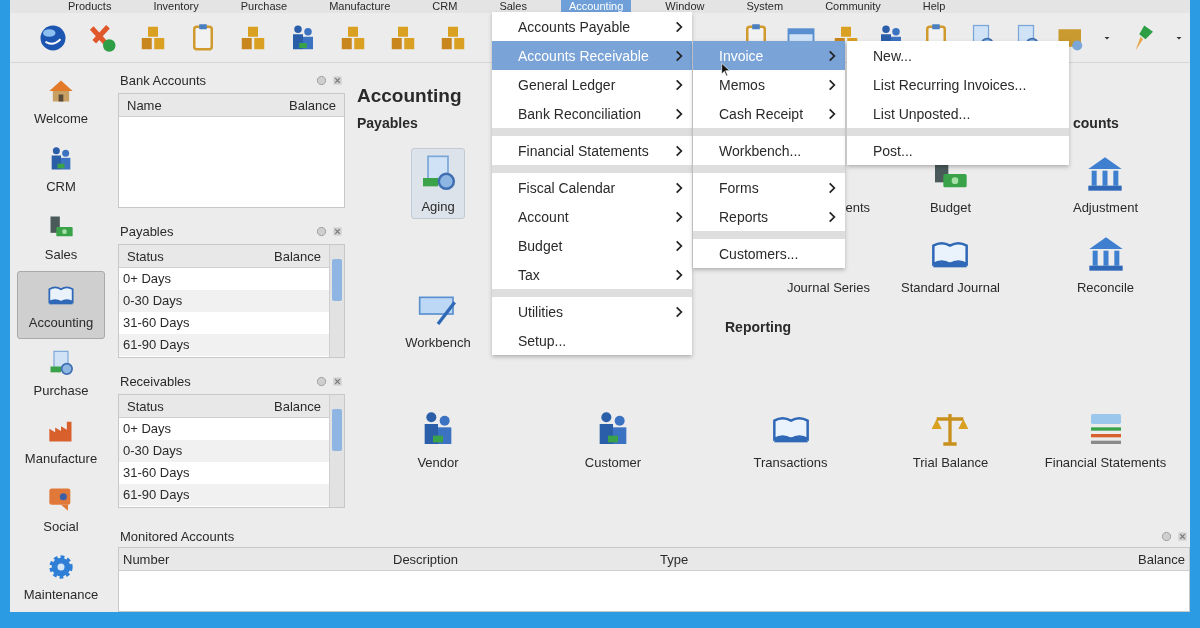 The width and height of the screenshot is (1200, 628). I want to click on column-header: Number, so click(254, 559).